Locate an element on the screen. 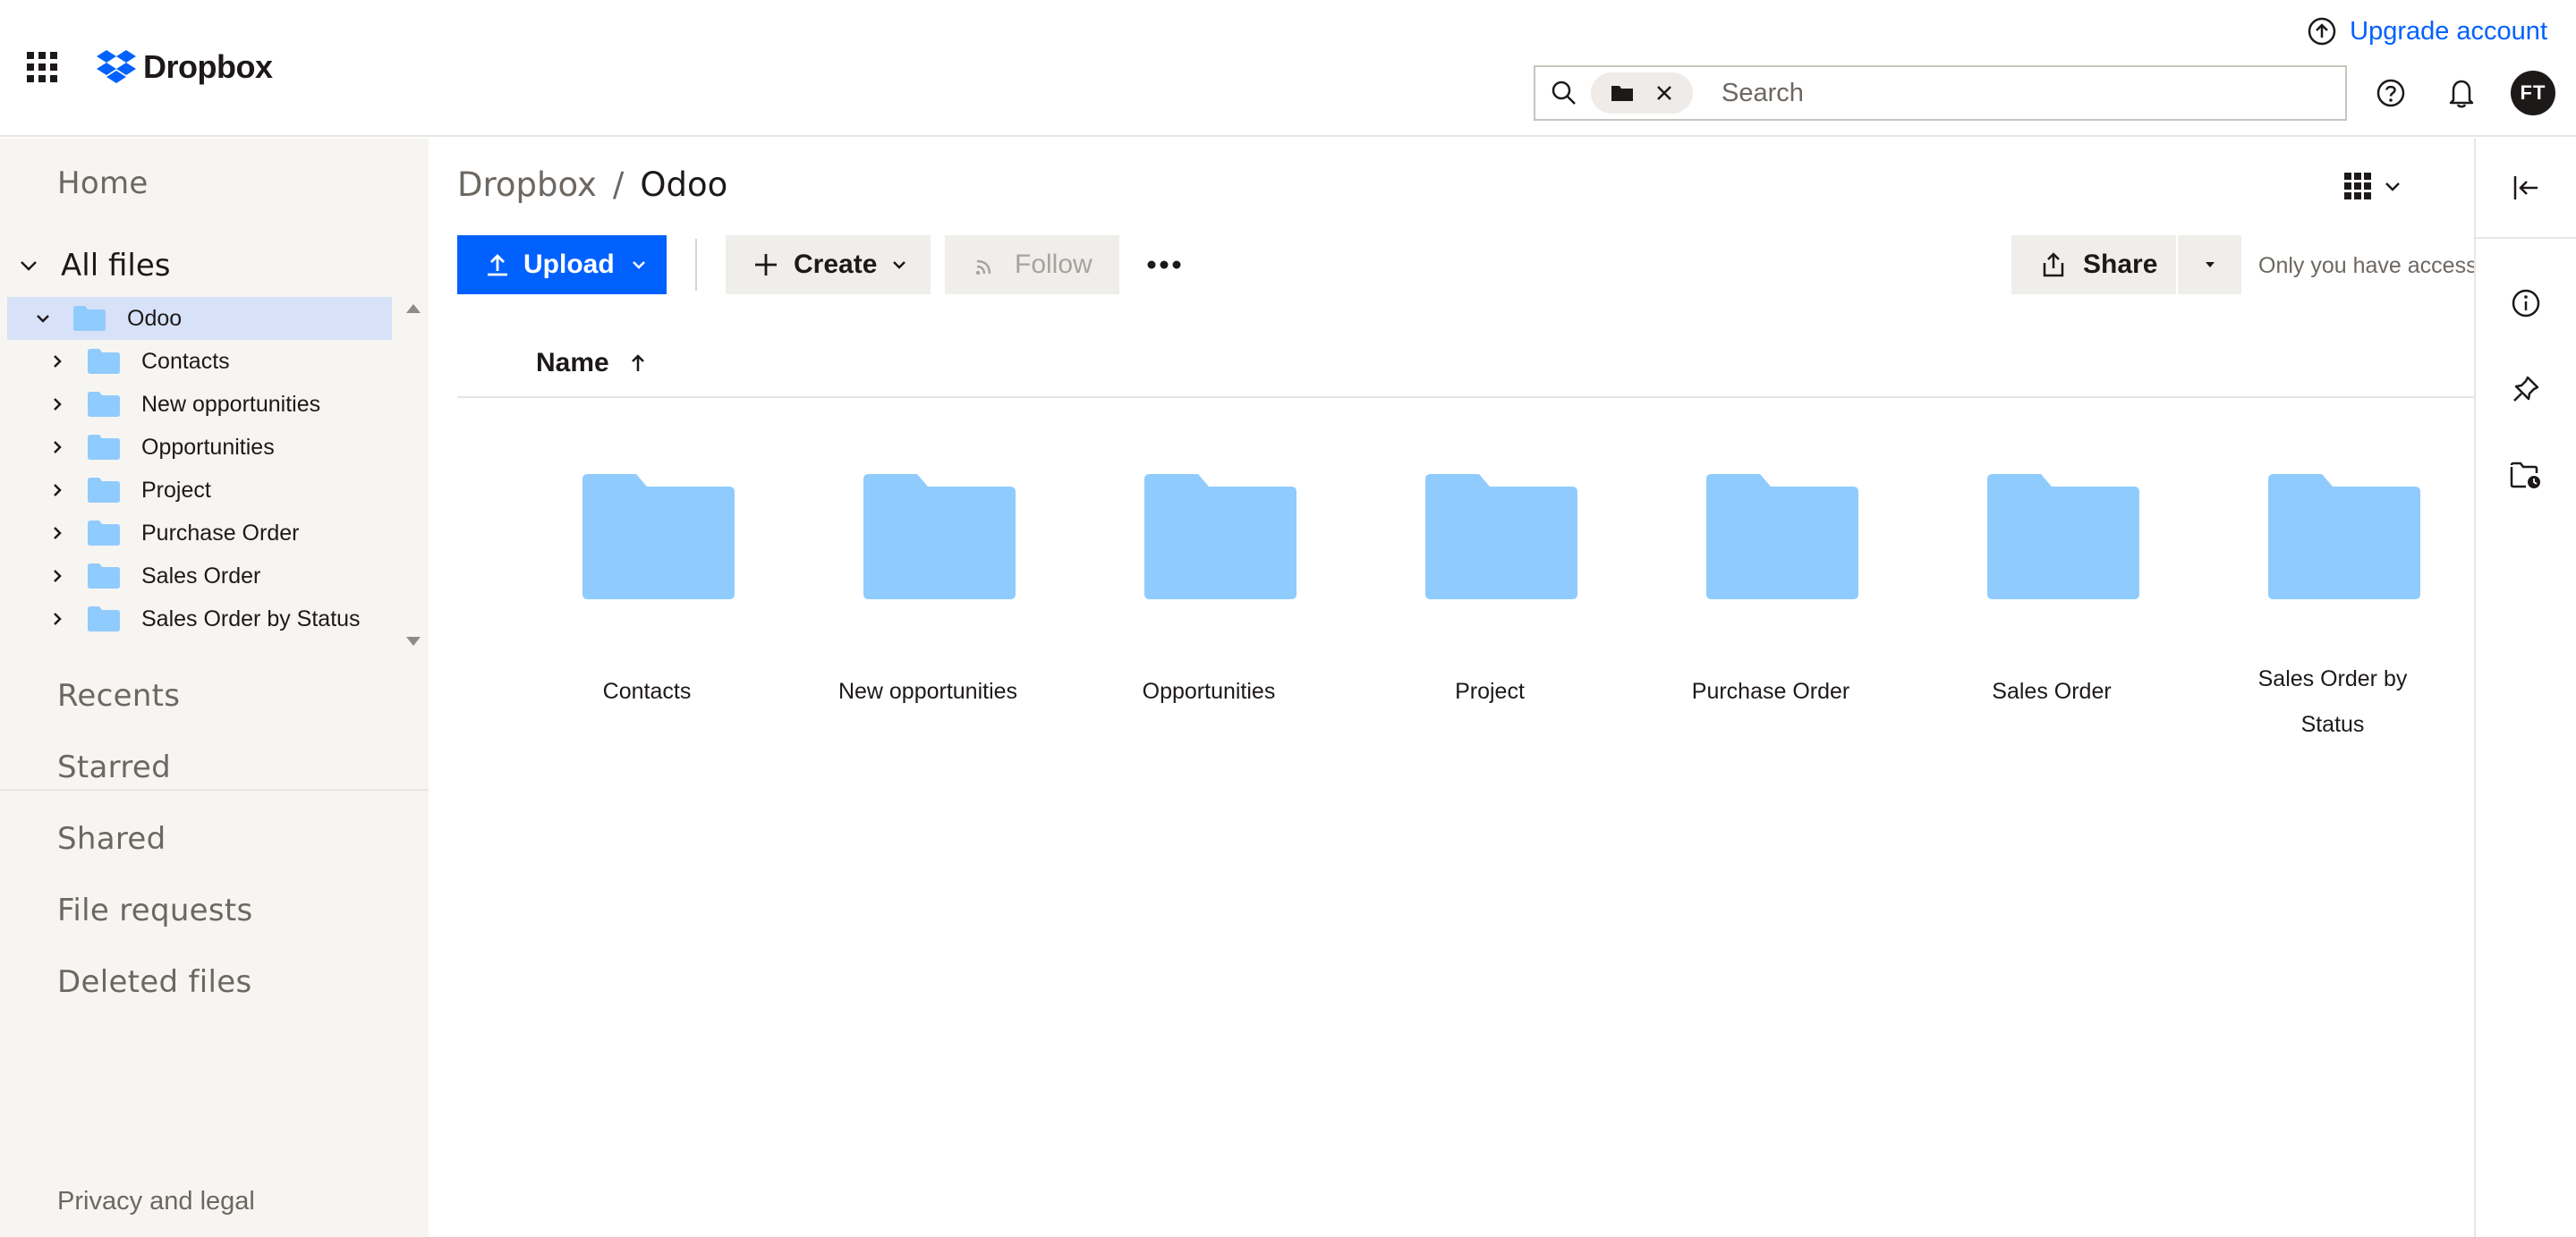 The image size is (2576, 1237). sort-ascending-arrow-icon is located at coordinates (637, 362).